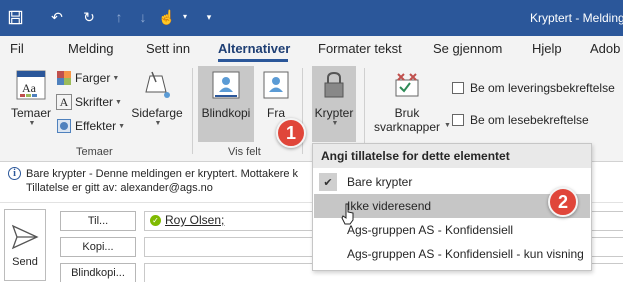  Describe the element at coordinates (91, 48) in the screenshot. I see `tab-melding: Melding` at that location.